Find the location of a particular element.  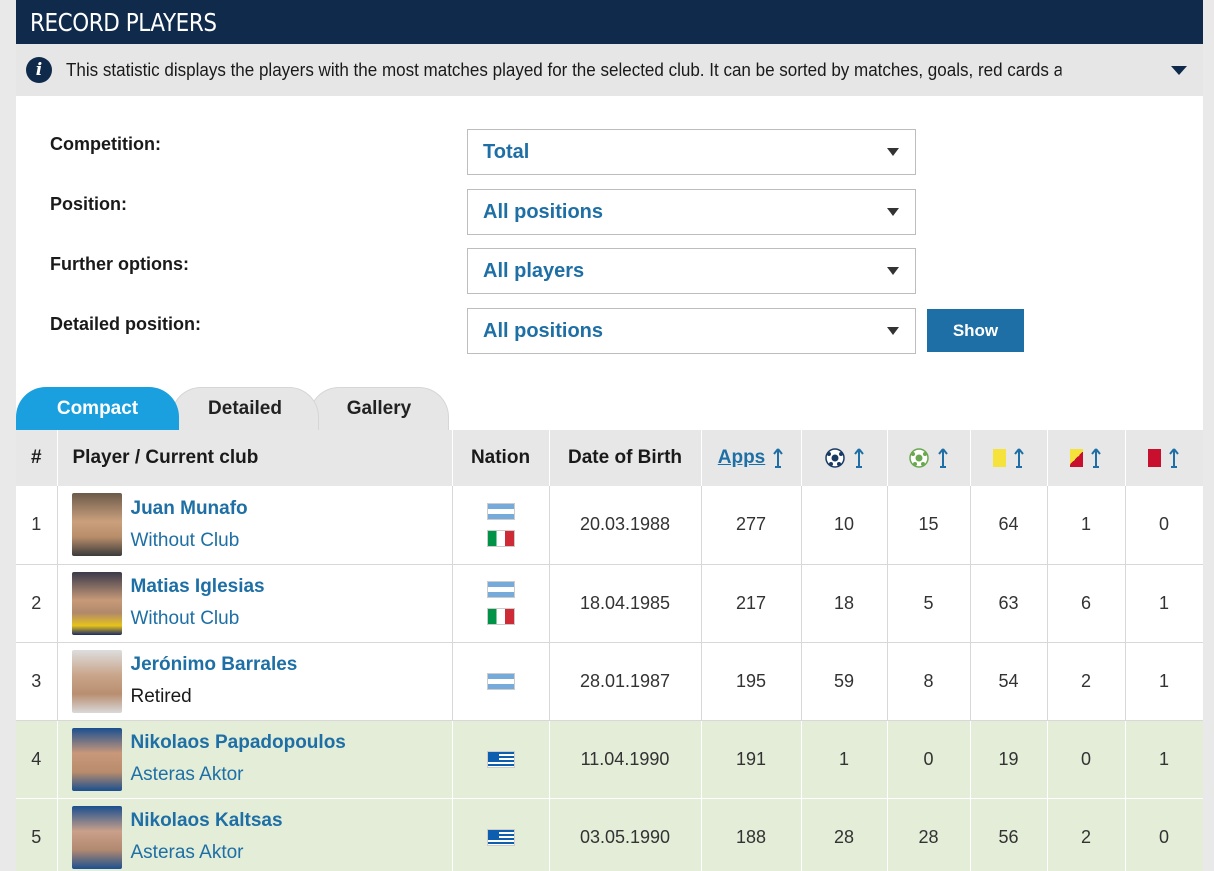

rank: 1 is located at coordinates (37, 525).